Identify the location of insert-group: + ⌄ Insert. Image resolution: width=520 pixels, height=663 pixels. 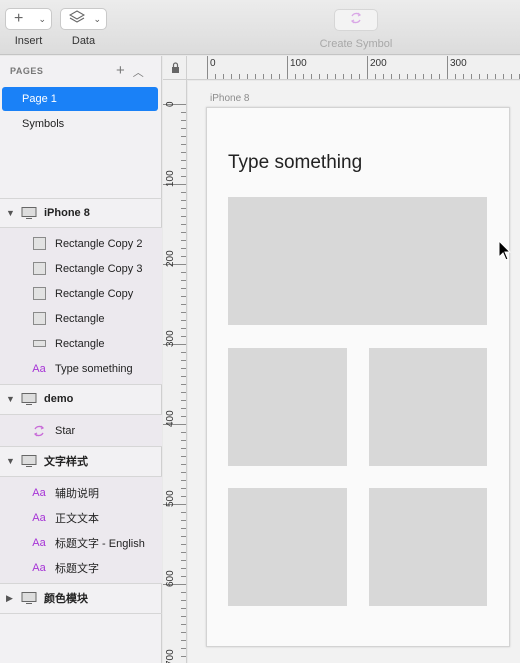
(28, 27).